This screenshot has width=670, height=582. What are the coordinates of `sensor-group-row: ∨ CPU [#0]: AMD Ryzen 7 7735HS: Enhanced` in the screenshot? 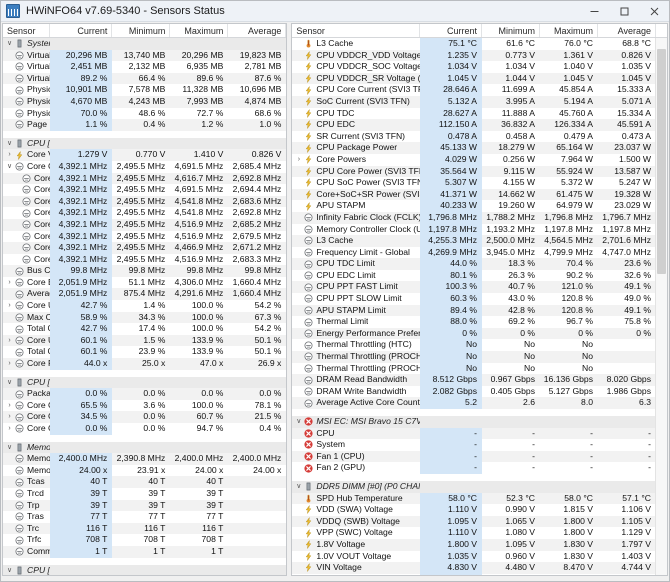 It's located at (145, 569).